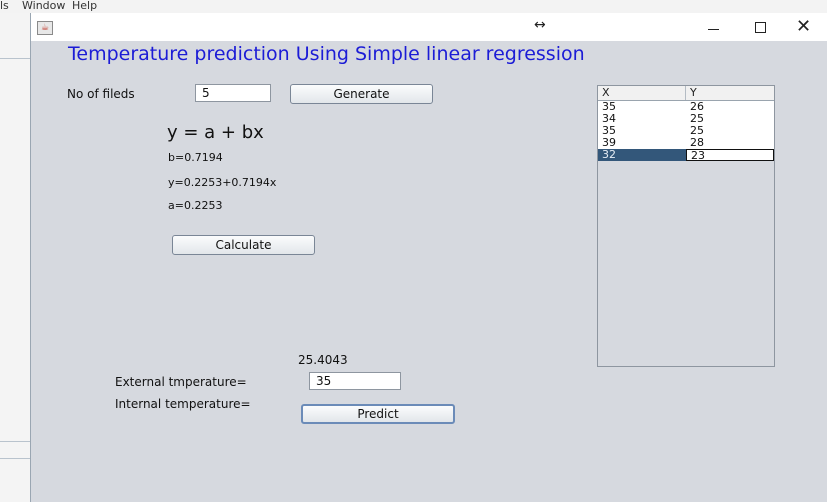  Describe the element at coordinates (15, 257) in the screenshot. I see `background-panel` at that location.